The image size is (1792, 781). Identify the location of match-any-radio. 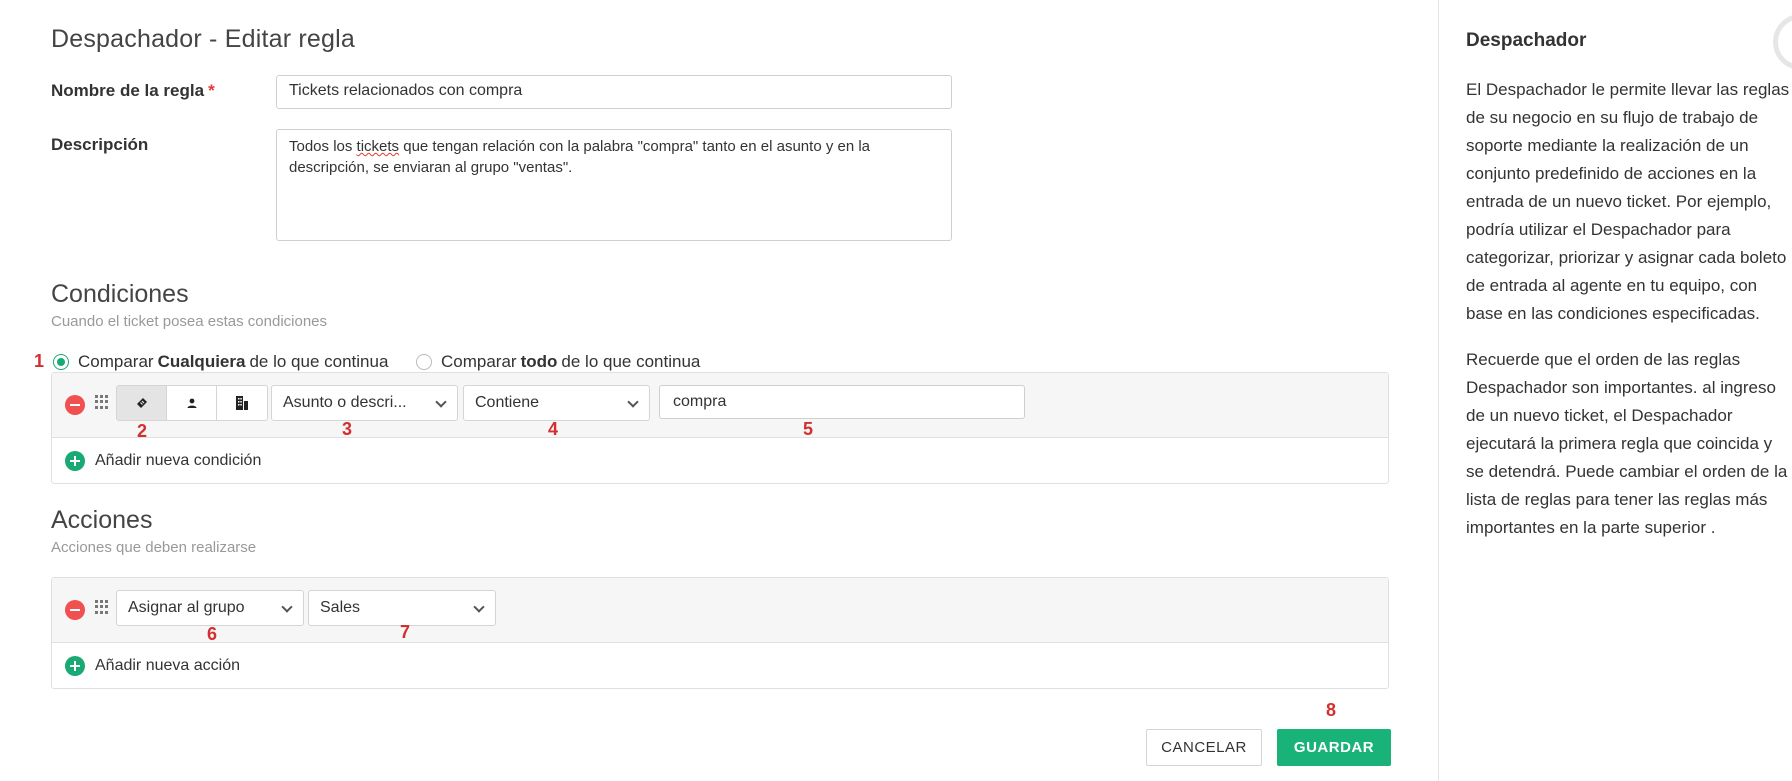
(61, 362).